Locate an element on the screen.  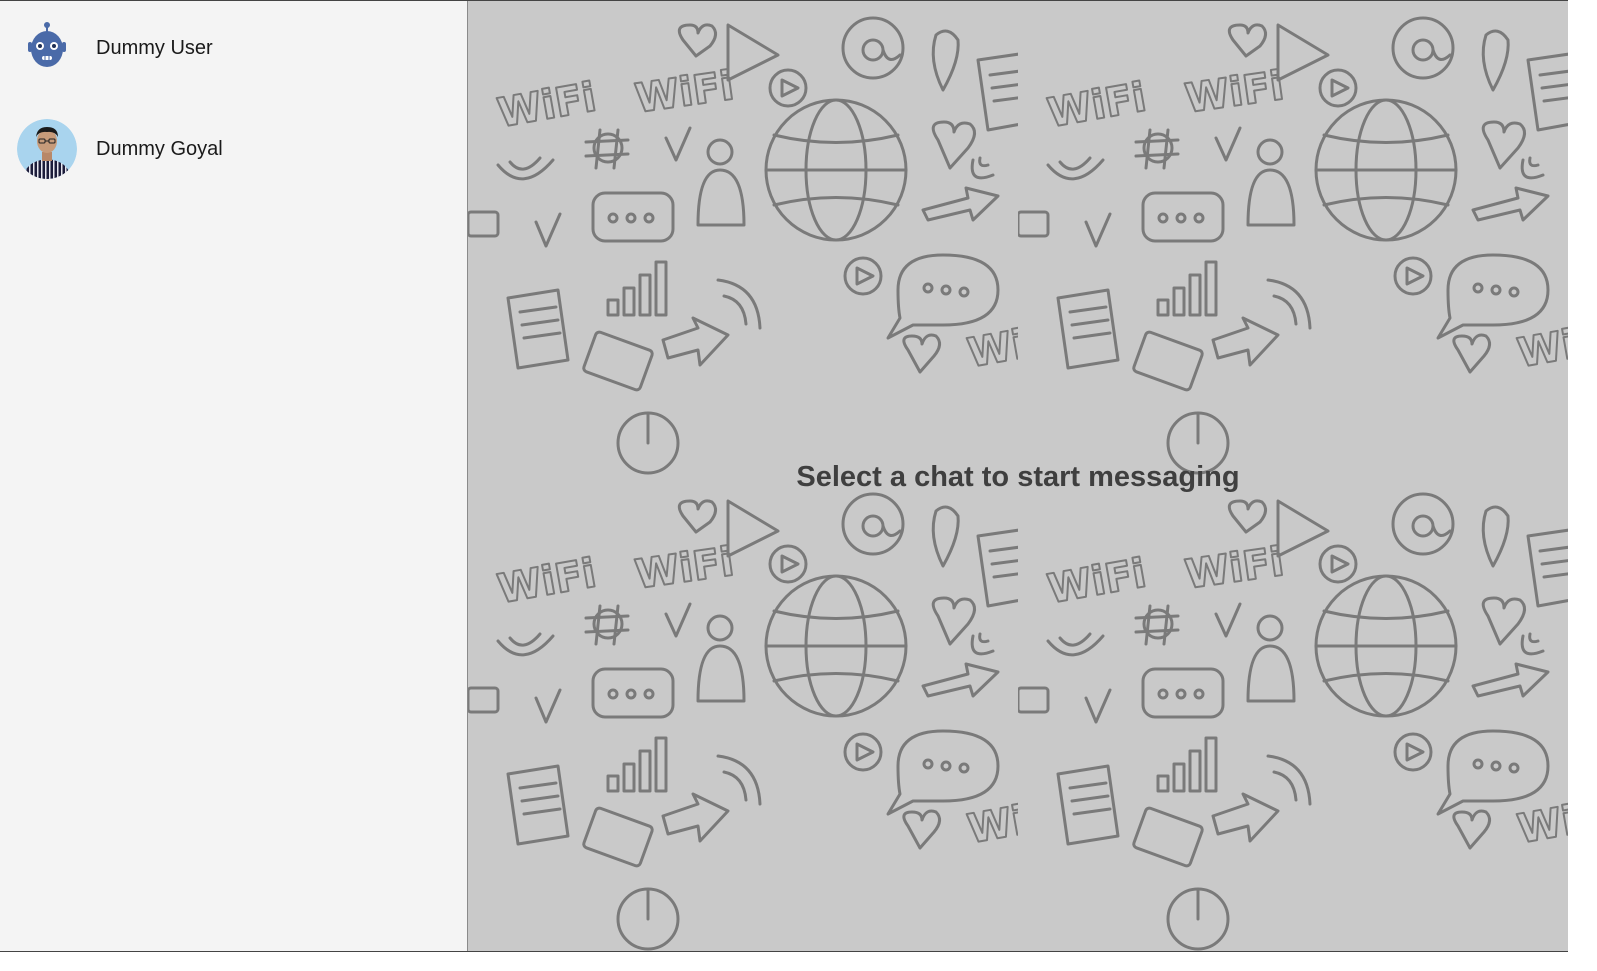
contact-item-dummy-user: Dummy User is located at coordinates (237, 48).